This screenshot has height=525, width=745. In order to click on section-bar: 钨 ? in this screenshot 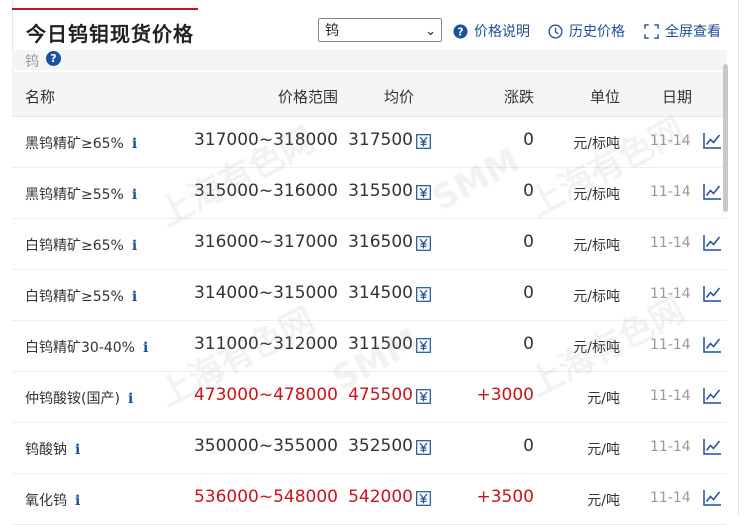, I will do `click(369, 60)`.